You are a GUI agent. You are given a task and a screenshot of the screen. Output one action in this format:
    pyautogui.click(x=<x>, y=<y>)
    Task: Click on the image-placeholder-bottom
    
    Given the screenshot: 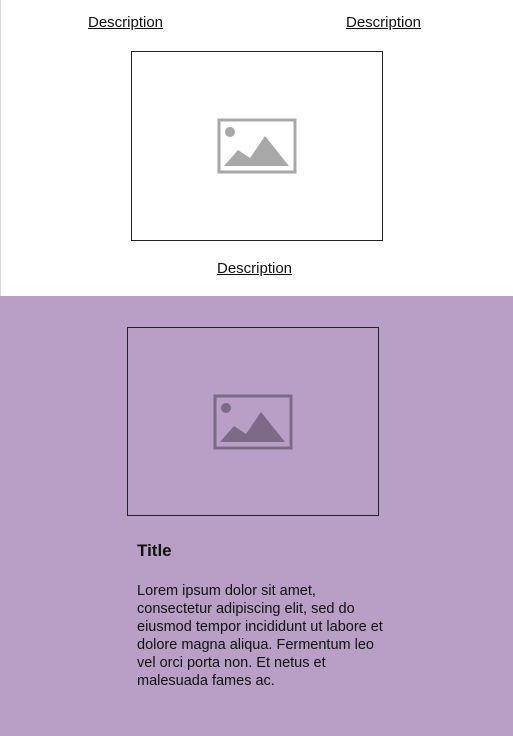 What is the action you would take?
    pyautogui.click(x=253, y=421)
    